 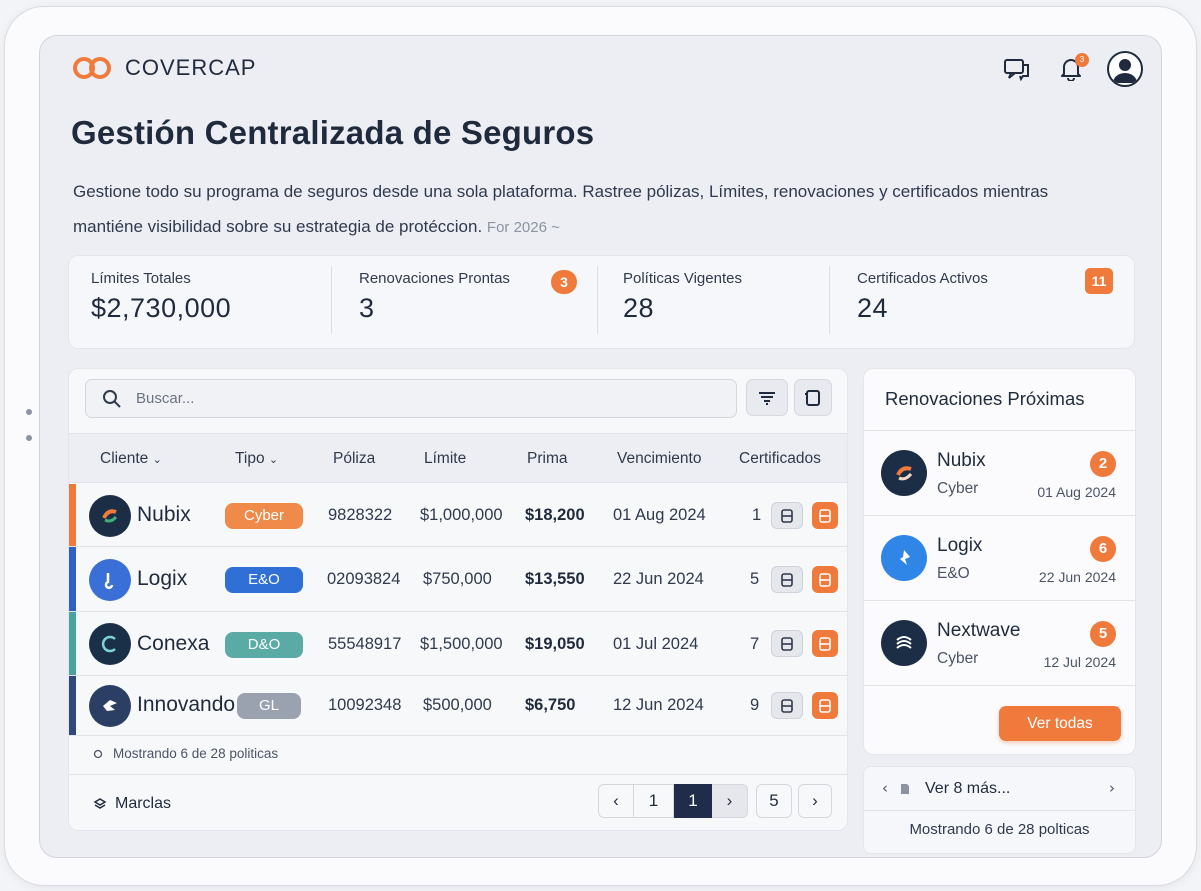 I want to click on pagination-page-button: 1, so click(x=654, y=801).